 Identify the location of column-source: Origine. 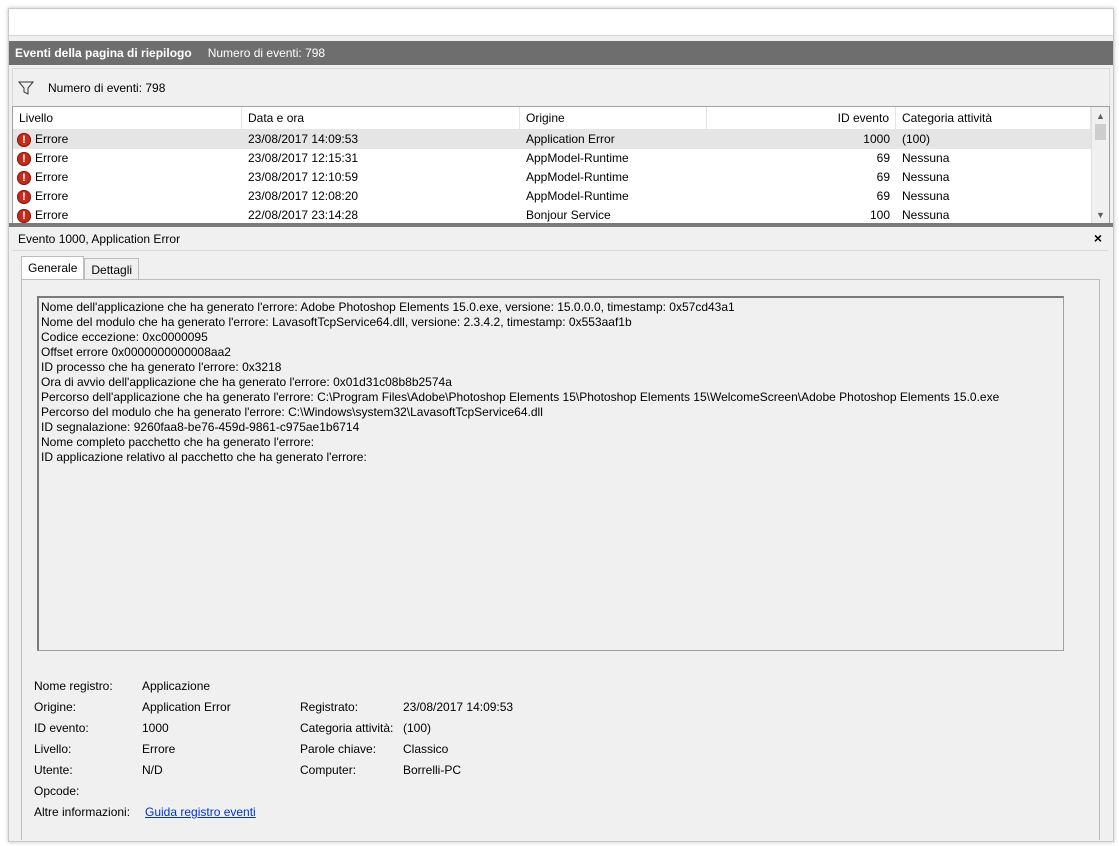
(613, 118).